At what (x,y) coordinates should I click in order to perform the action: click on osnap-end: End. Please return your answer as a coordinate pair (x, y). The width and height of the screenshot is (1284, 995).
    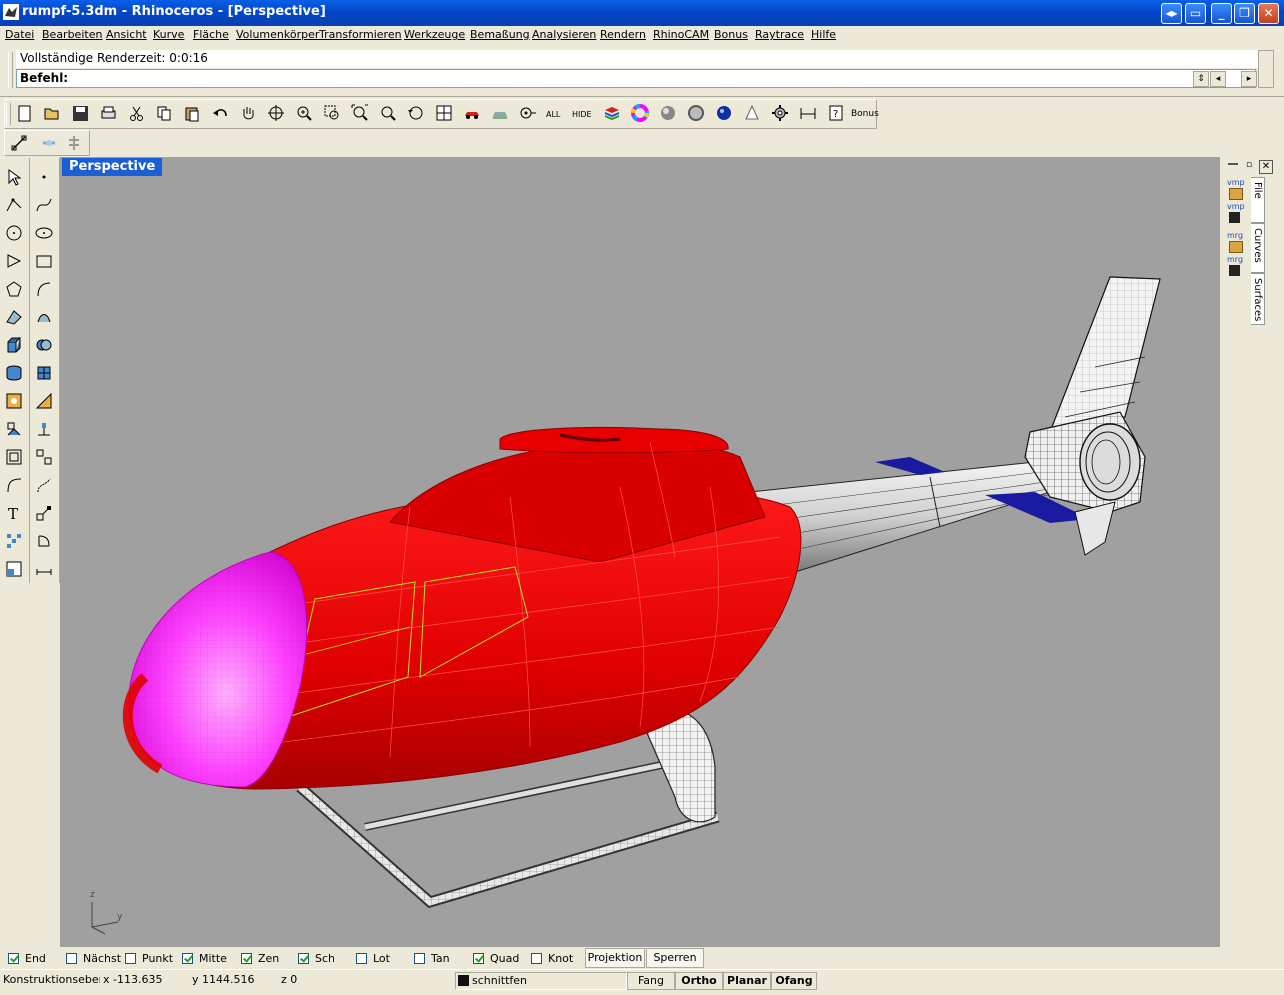
    Looking at the image, I should click on (27, 958).